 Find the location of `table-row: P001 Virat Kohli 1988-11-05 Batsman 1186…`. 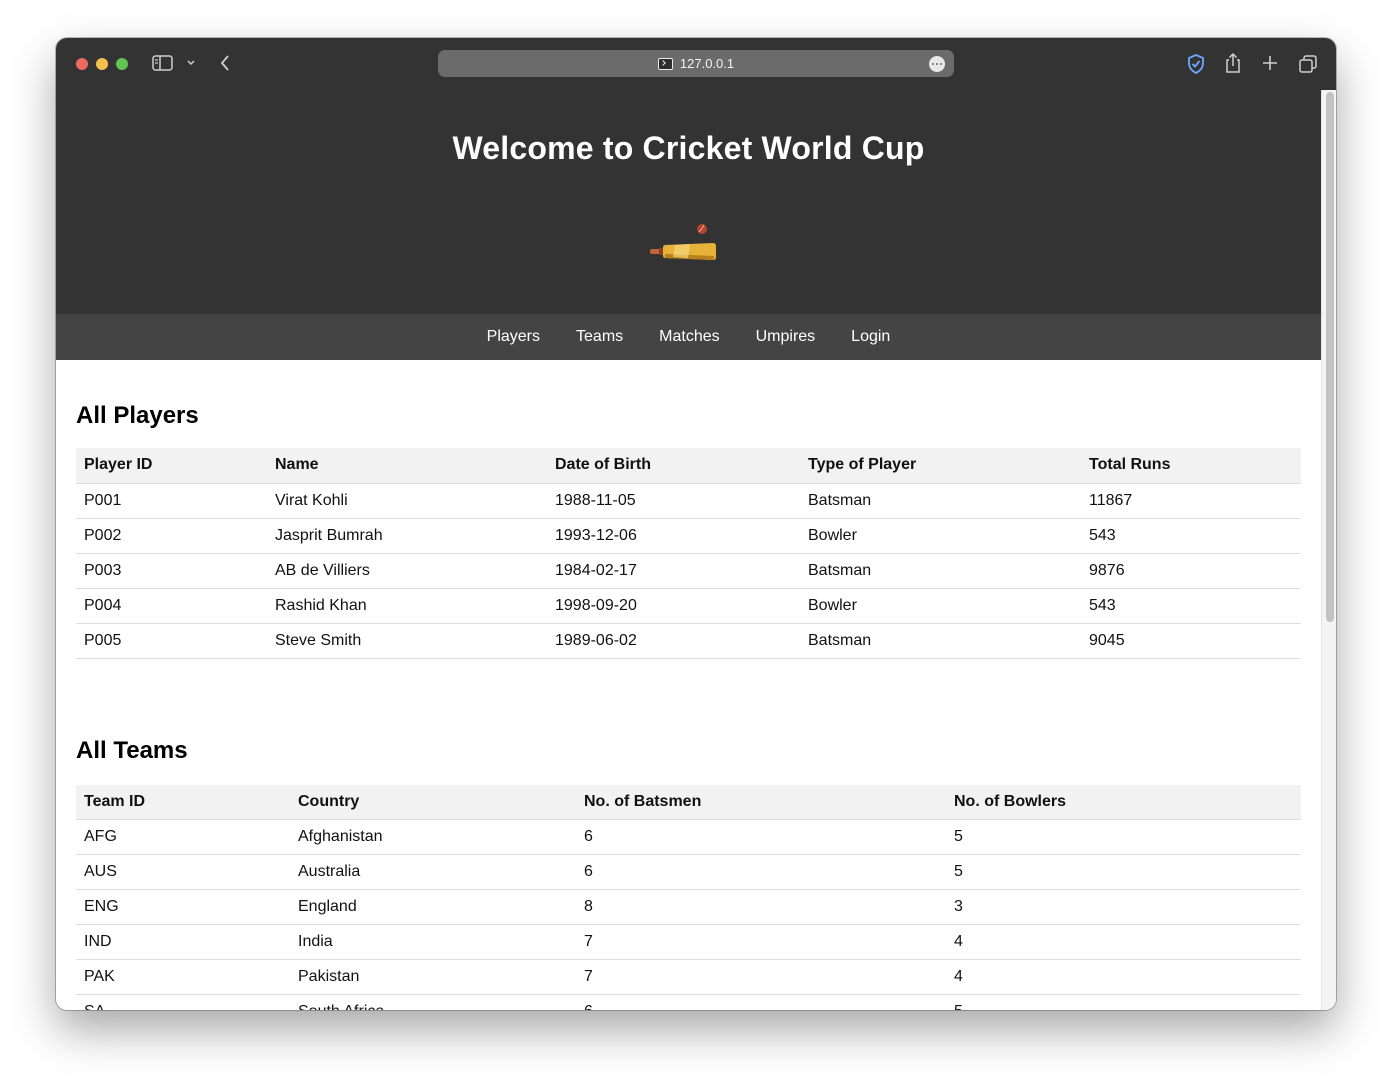

table-row: P001 Virat Kohli 1988-11-05 Batsman 1186… is located at coordinates (688, 501).